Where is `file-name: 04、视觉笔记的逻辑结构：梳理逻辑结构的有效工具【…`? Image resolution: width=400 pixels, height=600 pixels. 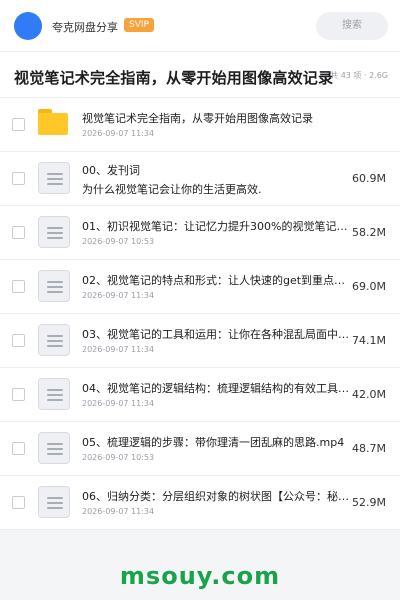 file-name: 04、视觉笔记的逻辑结构：梳理逻辑结构的有效工具【… is located at coordinates (218, 388).